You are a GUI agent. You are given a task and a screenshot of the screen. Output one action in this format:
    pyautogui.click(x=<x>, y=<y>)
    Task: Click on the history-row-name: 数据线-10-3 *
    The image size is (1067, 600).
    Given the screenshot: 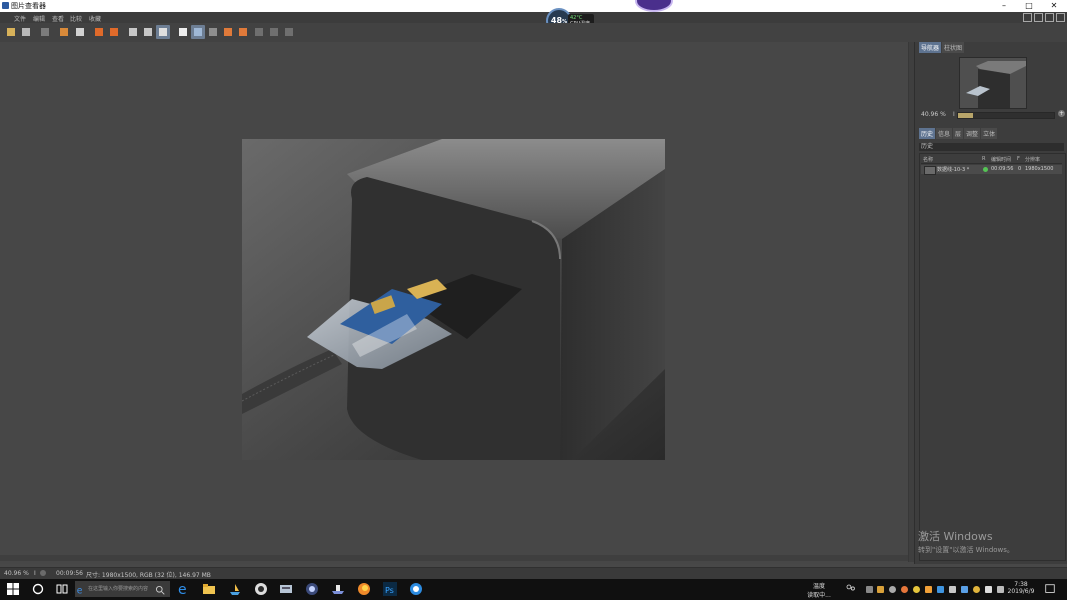 What is the action you would take?
    pyautogui.click(x=953, y=170)
    